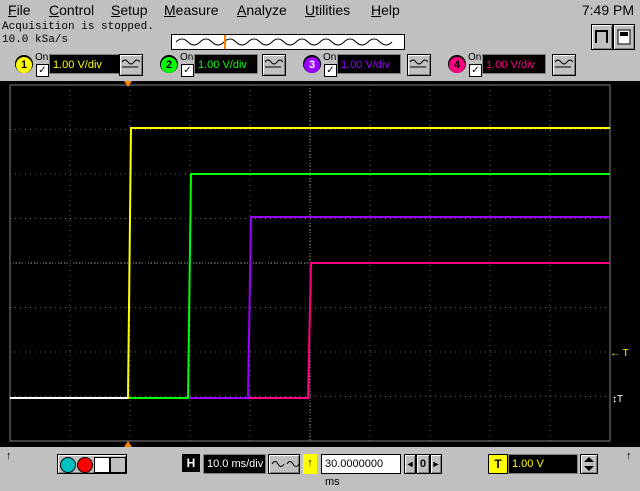  I want to click on channel-4-wave-button, so click(564, 65).